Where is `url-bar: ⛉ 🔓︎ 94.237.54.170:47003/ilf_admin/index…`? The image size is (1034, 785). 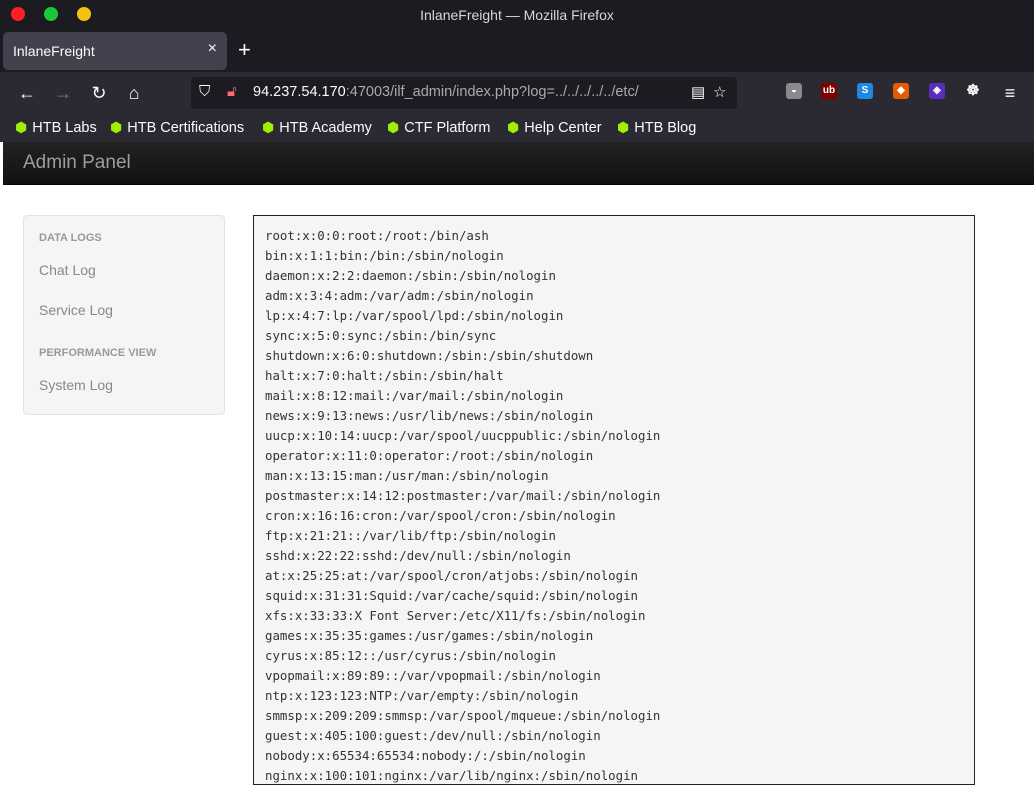
url-bar: ⛉ 🔓︎ 94.237.54.170:47003/ilf_admin/index… is located at coordinates (464, 93).